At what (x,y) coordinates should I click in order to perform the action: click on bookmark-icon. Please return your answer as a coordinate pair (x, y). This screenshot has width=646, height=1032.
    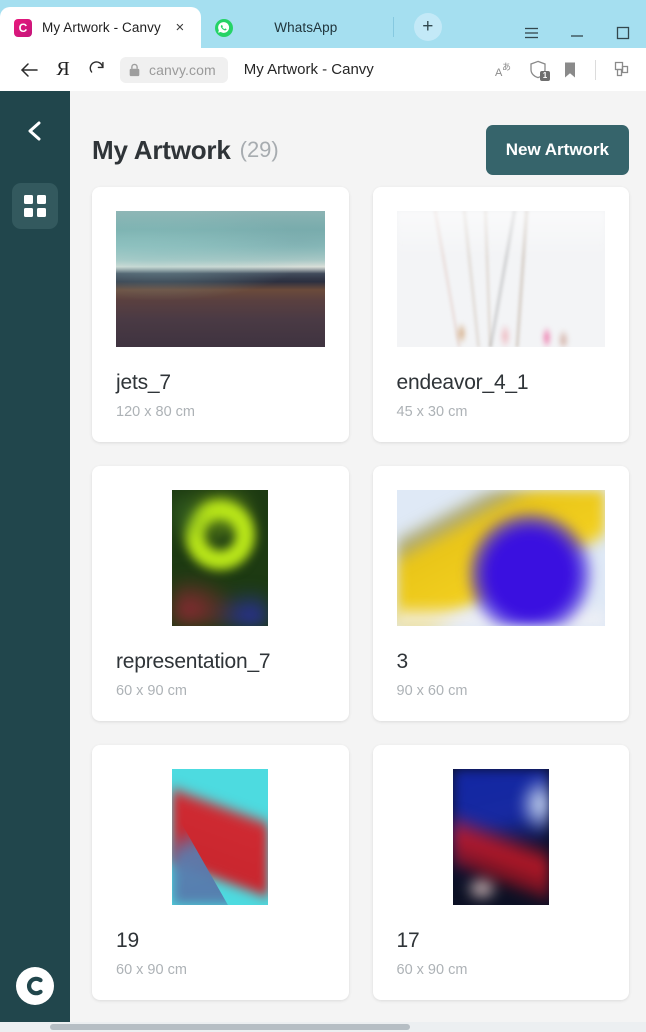
    Looking at the image, I should click on (570, 70).